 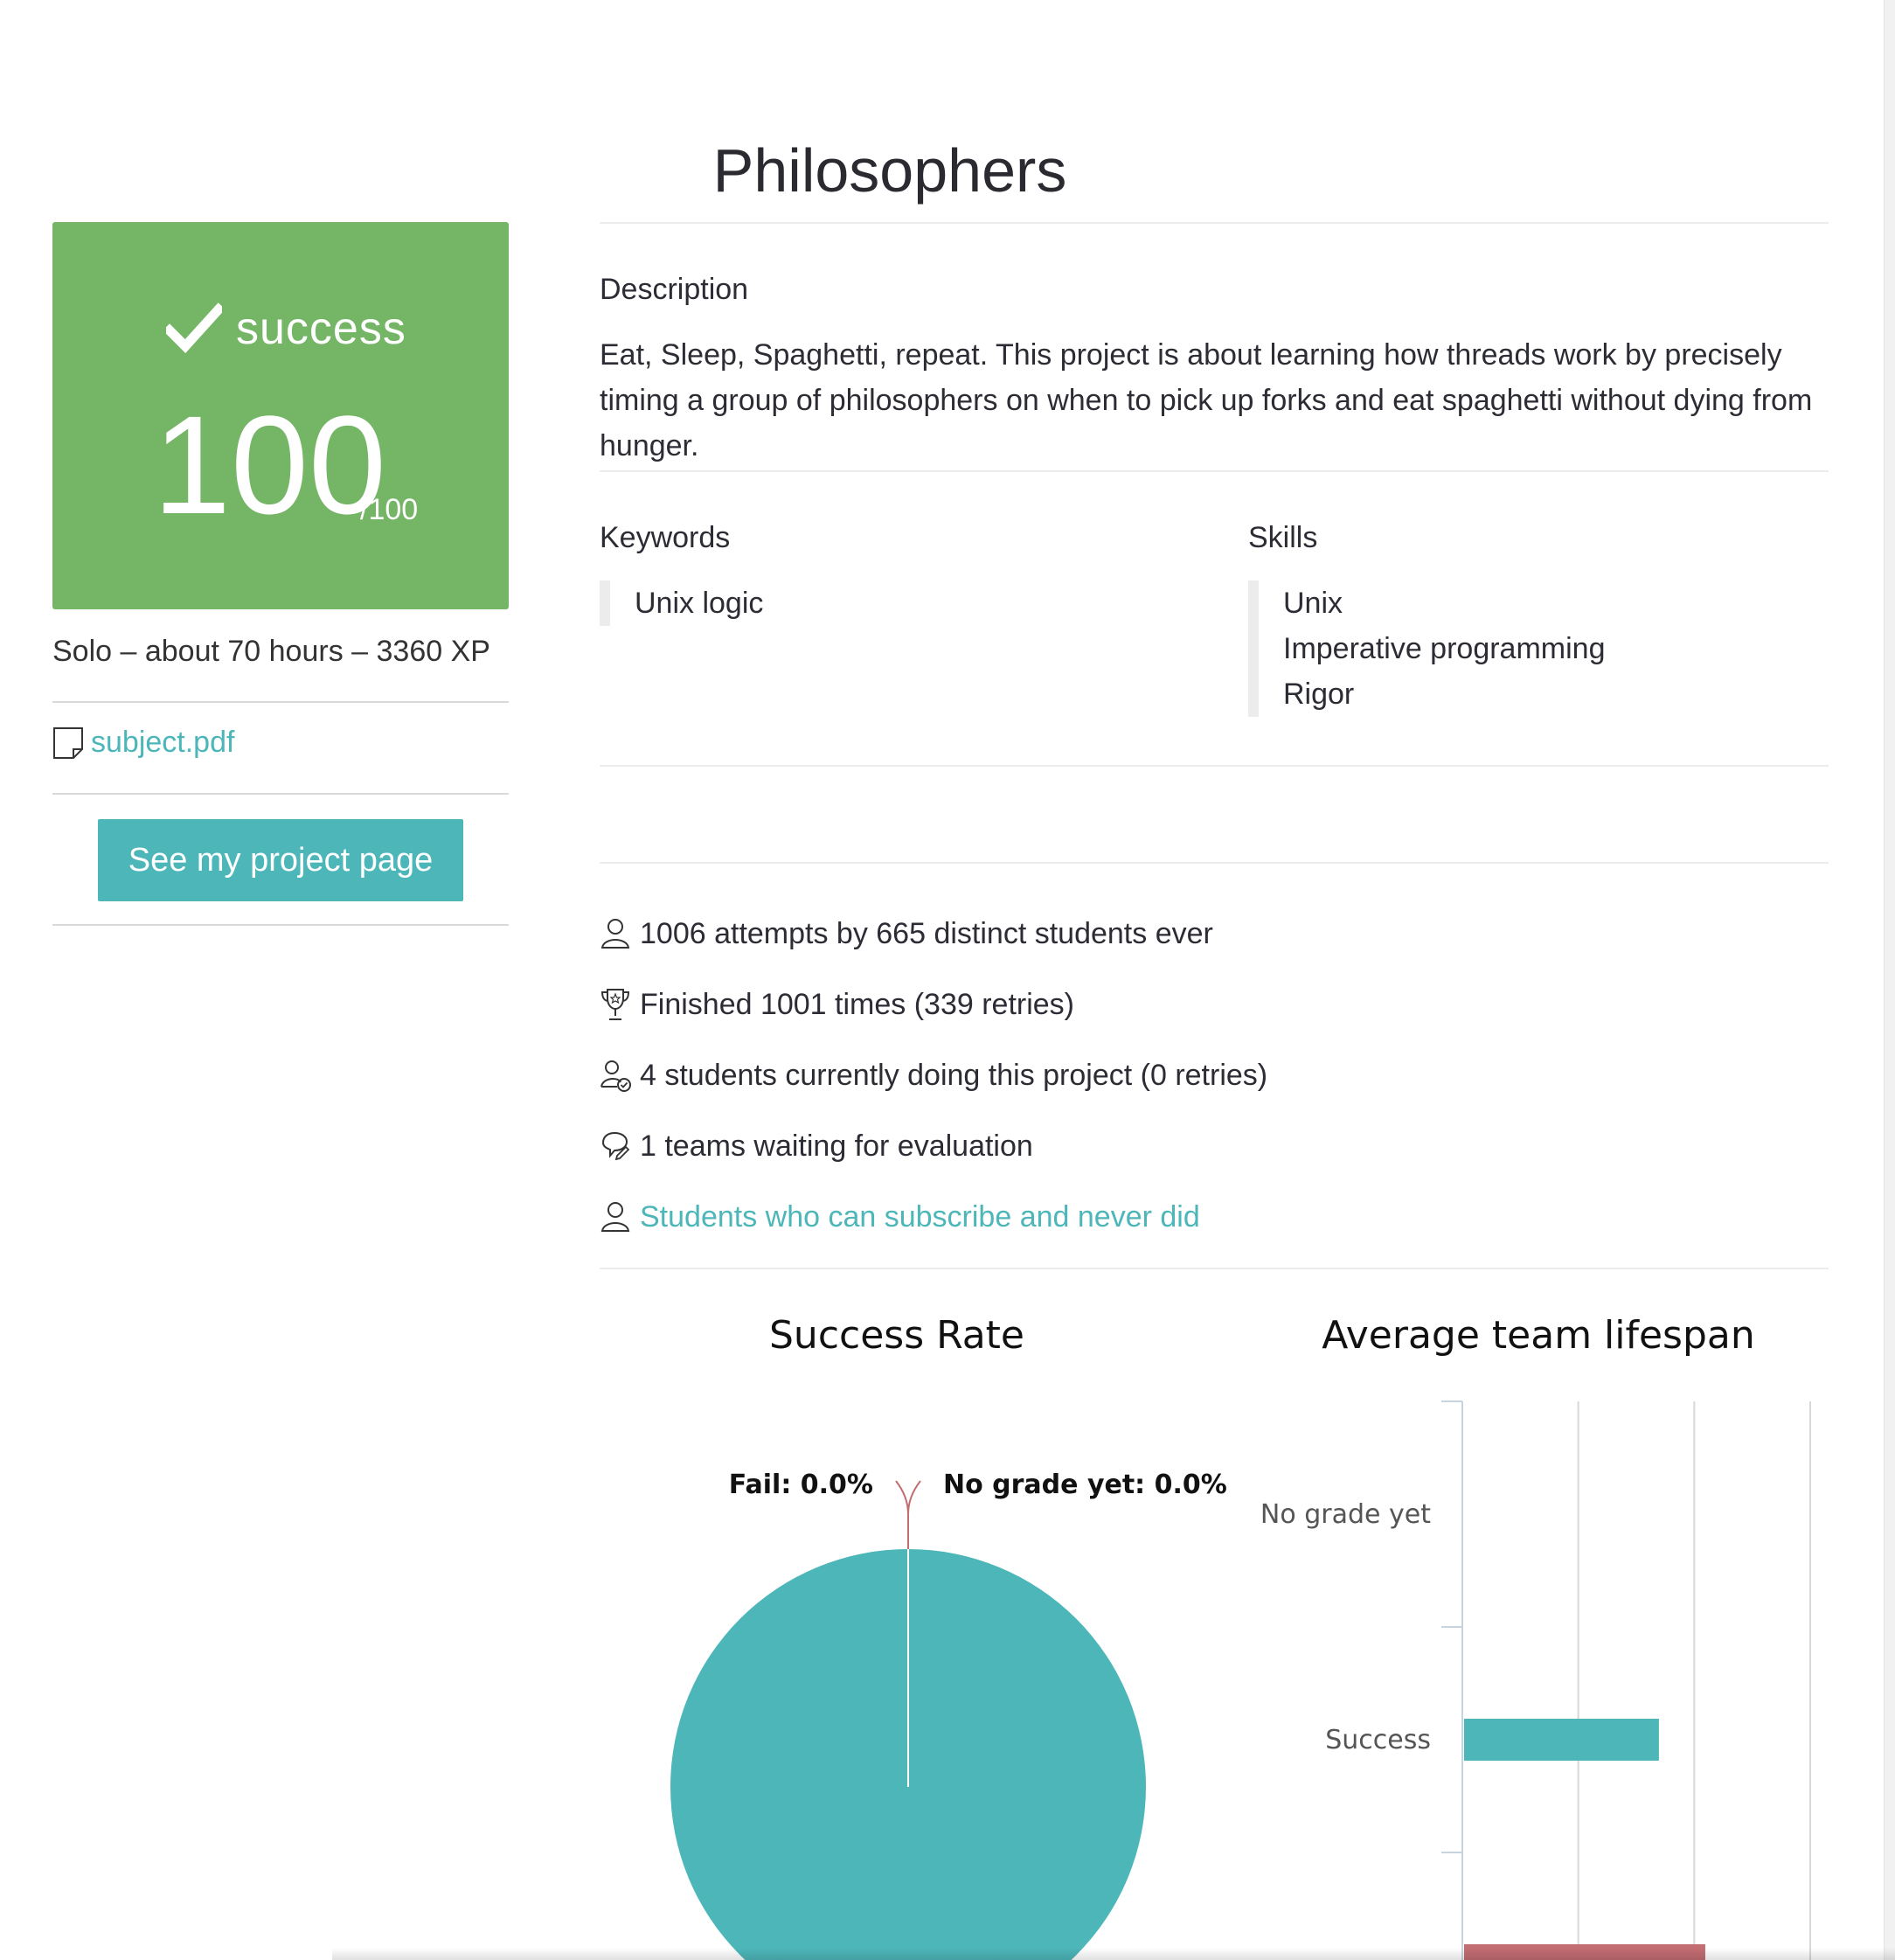 What do you see at coordinates (699, 603) in the screenshot?
I see `keyword-item: Unix logic` at bounding box center [699, 603].